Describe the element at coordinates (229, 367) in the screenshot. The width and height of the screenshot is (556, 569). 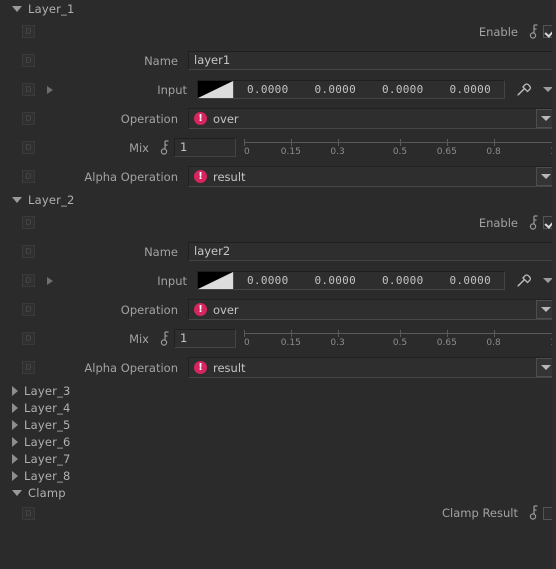
I see `dropdown-value: result` at that location.